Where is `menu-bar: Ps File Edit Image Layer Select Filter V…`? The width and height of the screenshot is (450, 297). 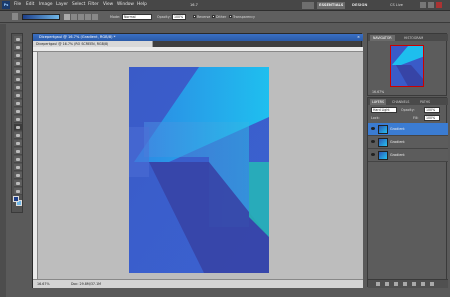 menu-bar: Ps File Edit Image Layer Select Filter V… is located at coordinates (225, 5).